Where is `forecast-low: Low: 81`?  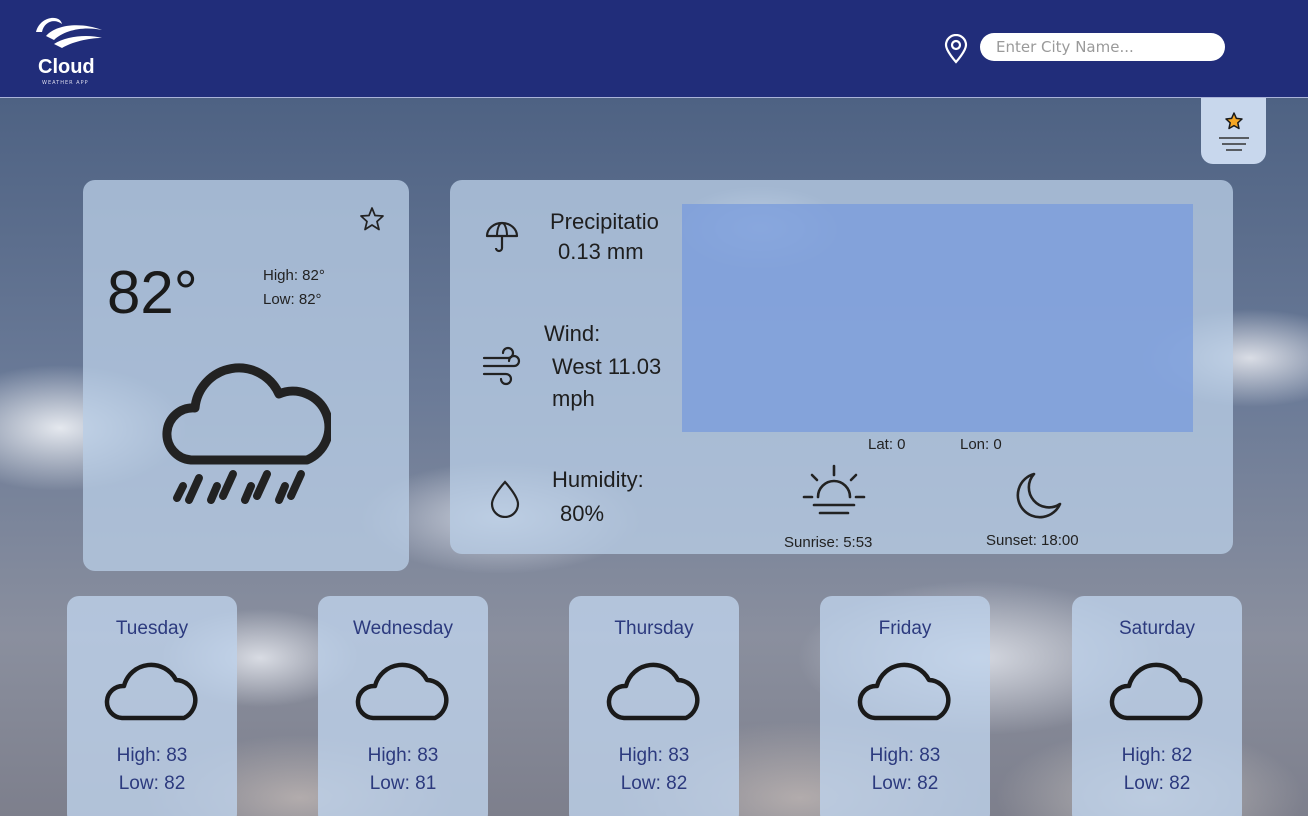 forecast-low: Low: 81 is located at coordinates (403, 783).